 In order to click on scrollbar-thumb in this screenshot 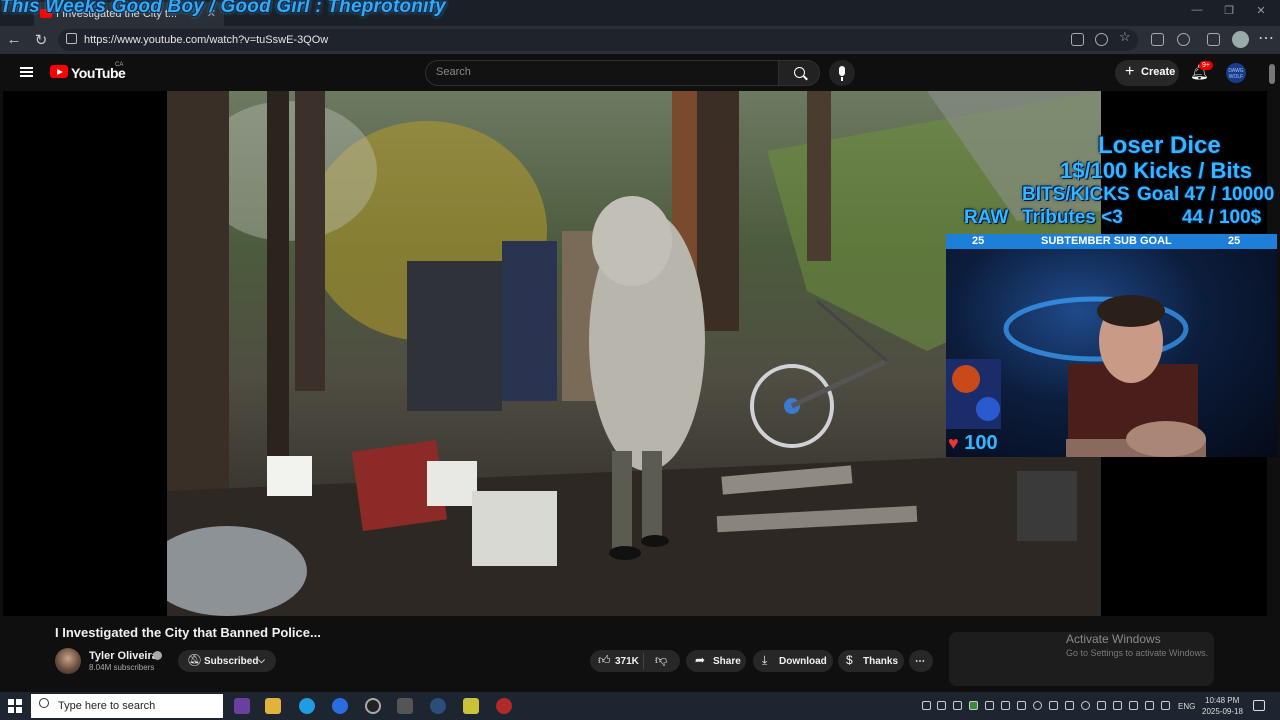, I will do `click(1272, 74)`.